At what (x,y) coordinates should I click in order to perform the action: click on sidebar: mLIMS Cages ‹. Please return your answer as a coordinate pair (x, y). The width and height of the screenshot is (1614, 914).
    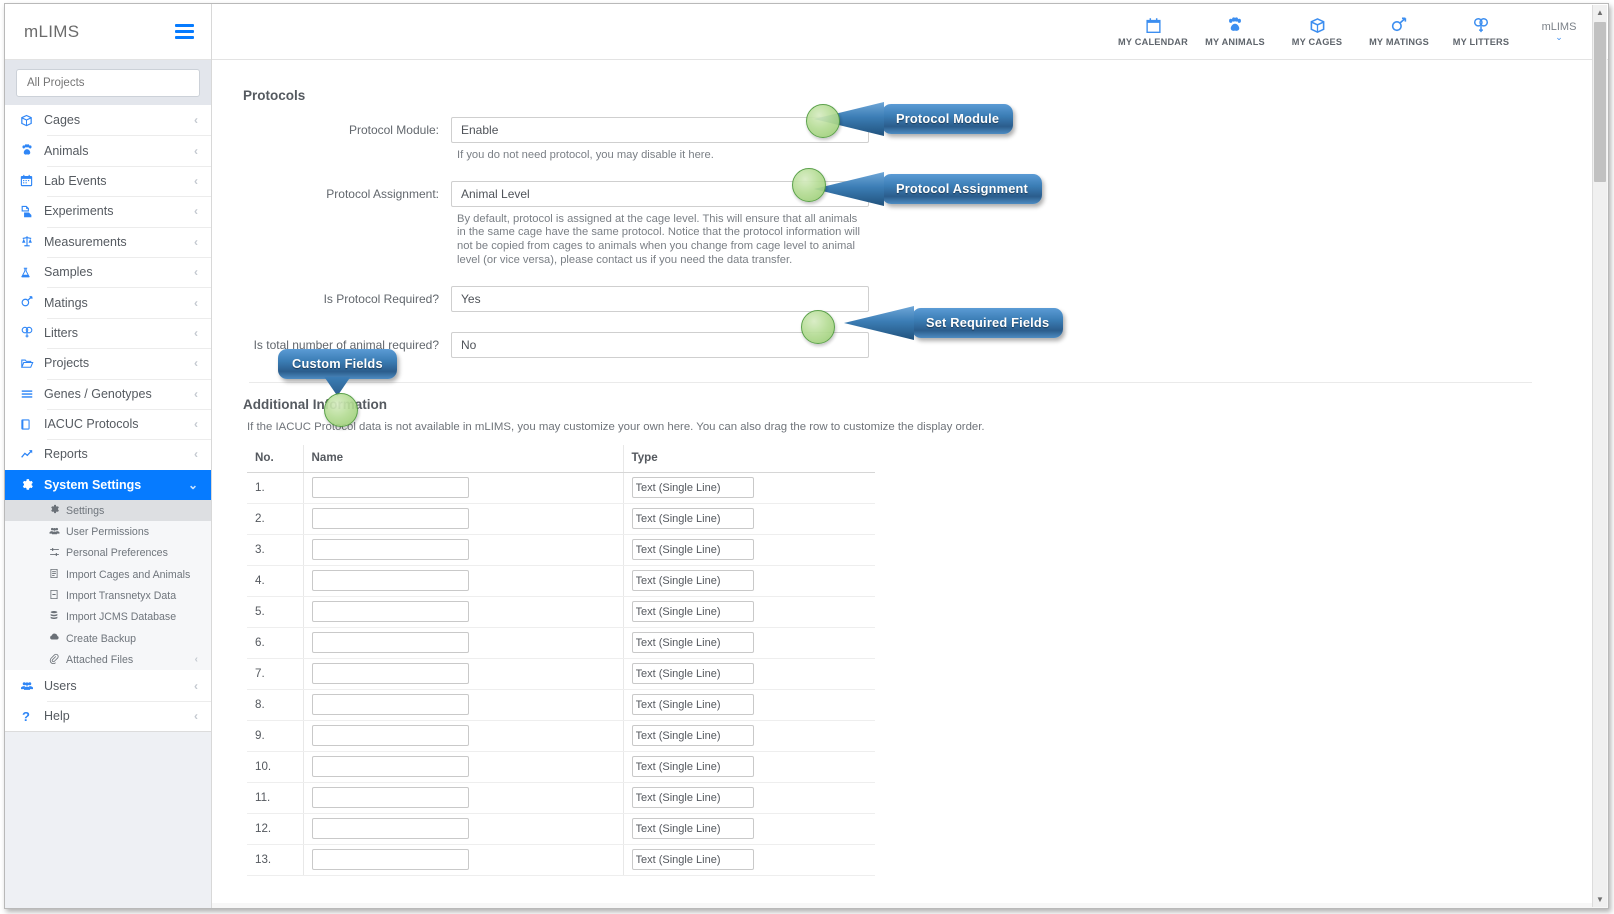
    Looking at the image, I should click on (108, 456).